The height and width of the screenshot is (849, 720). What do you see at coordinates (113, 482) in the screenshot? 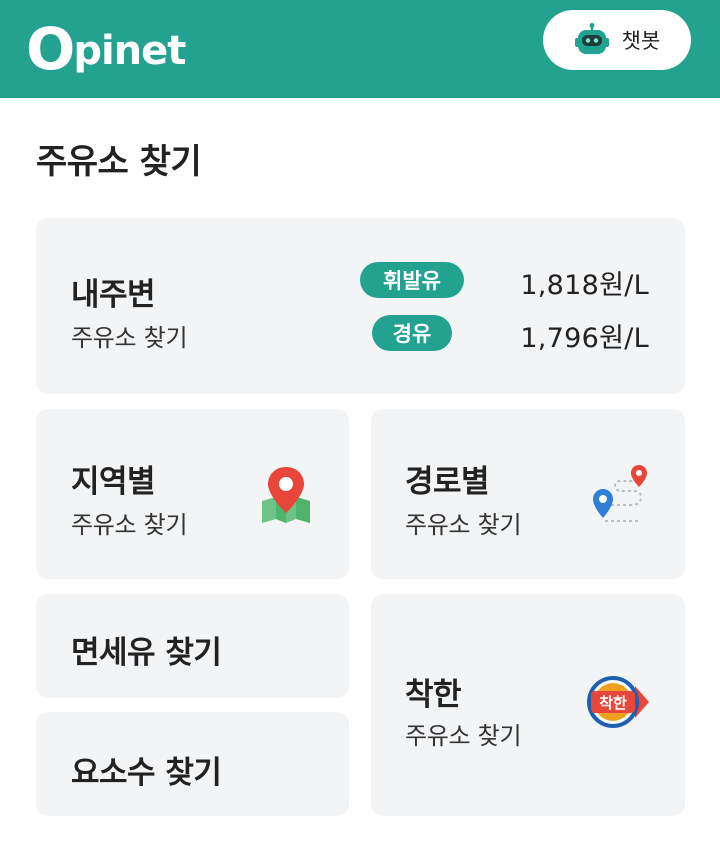
I see `card-title: 지역별` at bounding box center [113, 482].